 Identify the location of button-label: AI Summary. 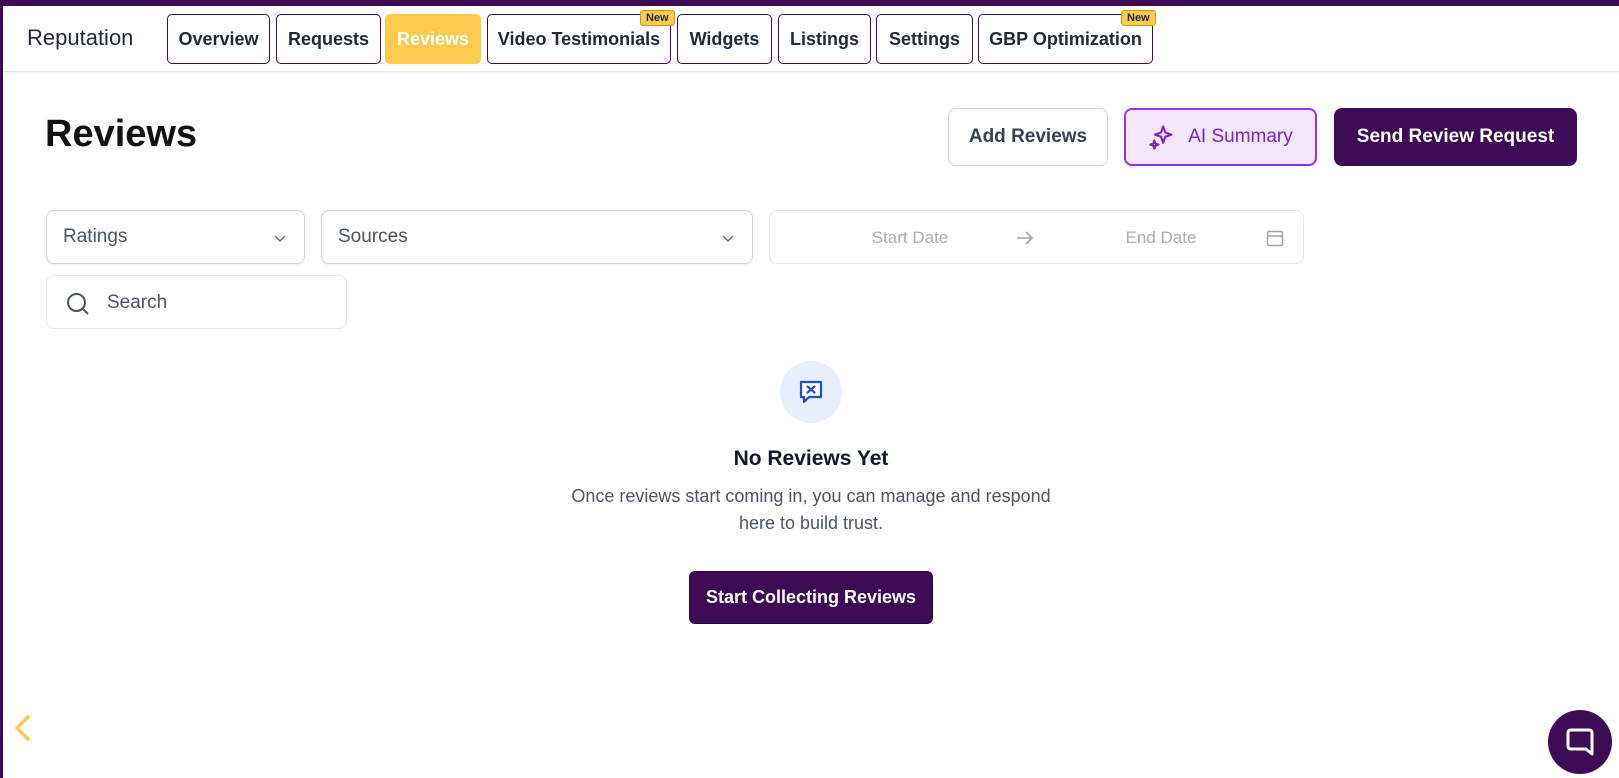
(1240, 136).